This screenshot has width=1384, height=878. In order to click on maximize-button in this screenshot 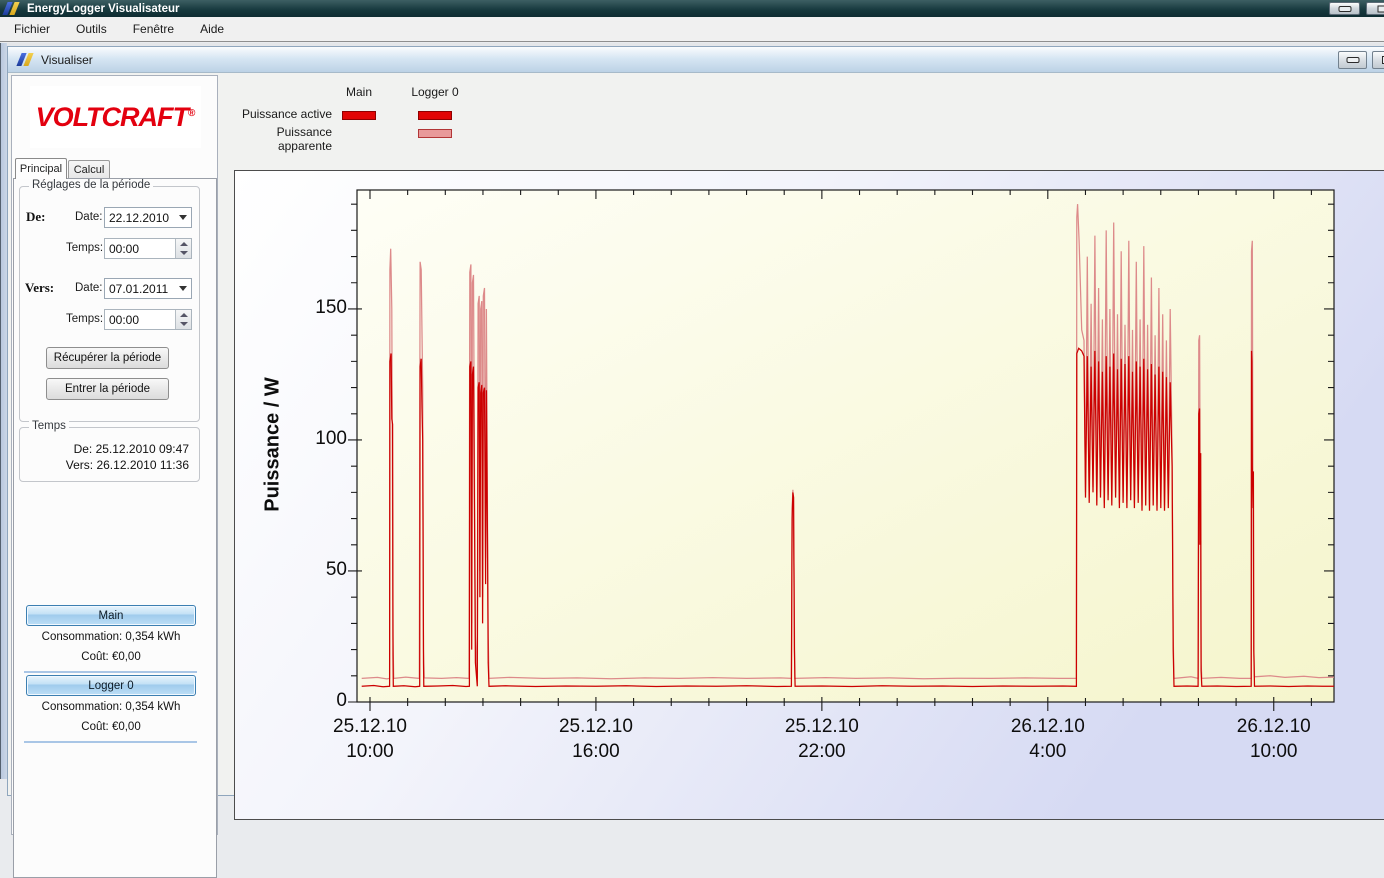, I will do `click(1375, 8)`.